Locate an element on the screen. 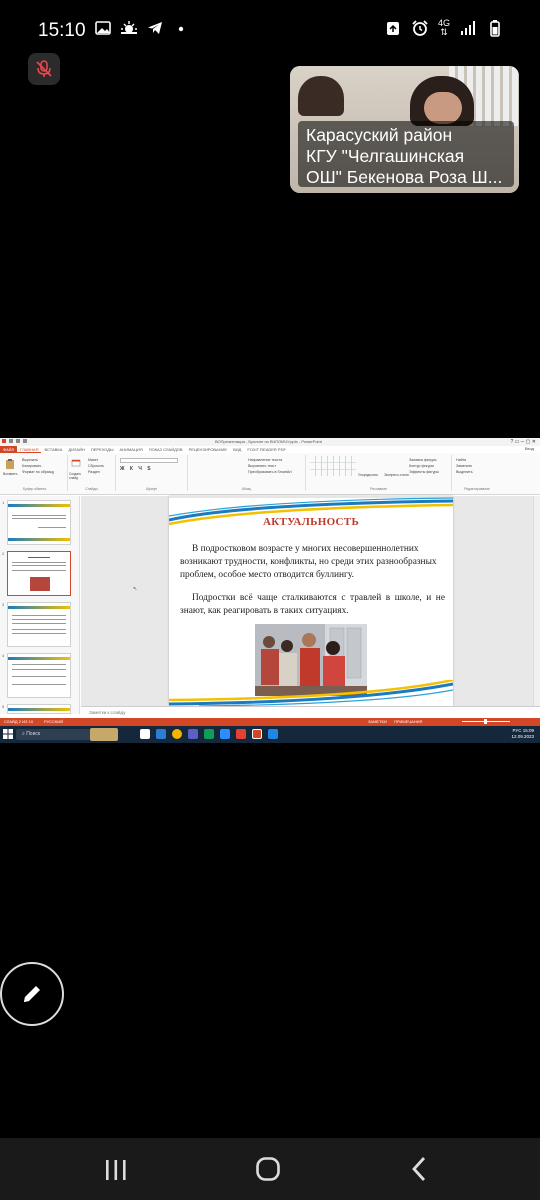 The width and height of the screenshot is (540, 1200). thumbnail-number: 1 is located at coordinates (3, 502).